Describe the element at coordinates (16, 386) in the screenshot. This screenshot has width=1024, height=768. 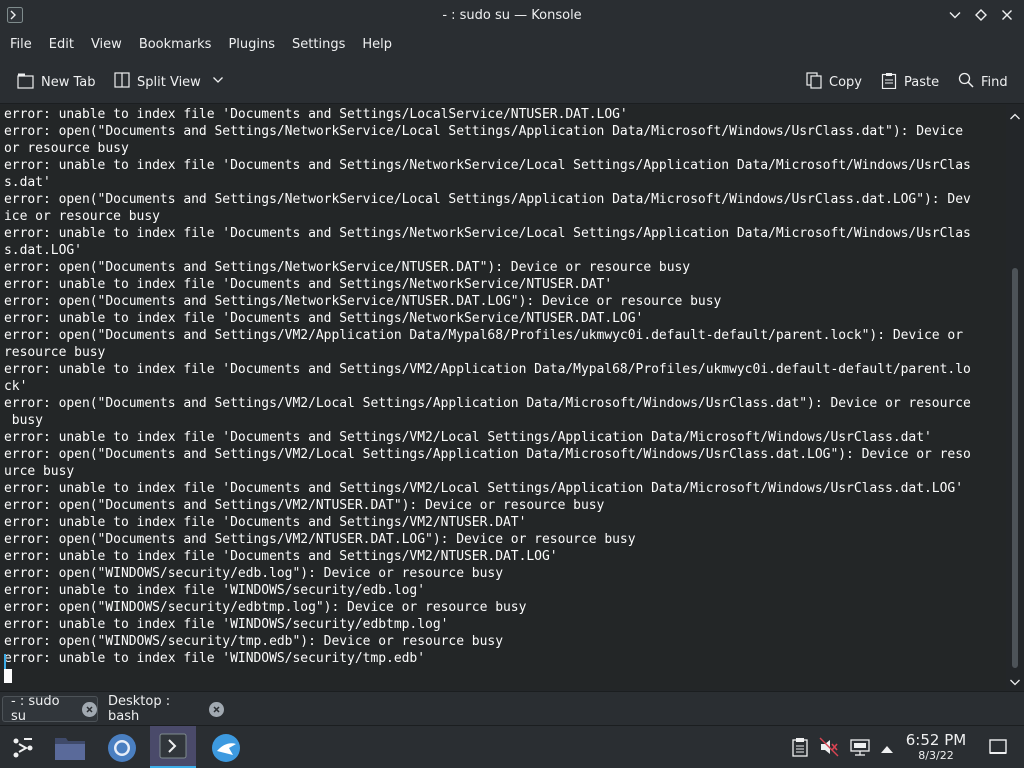
I see `terminal-line: ck'` at that location.